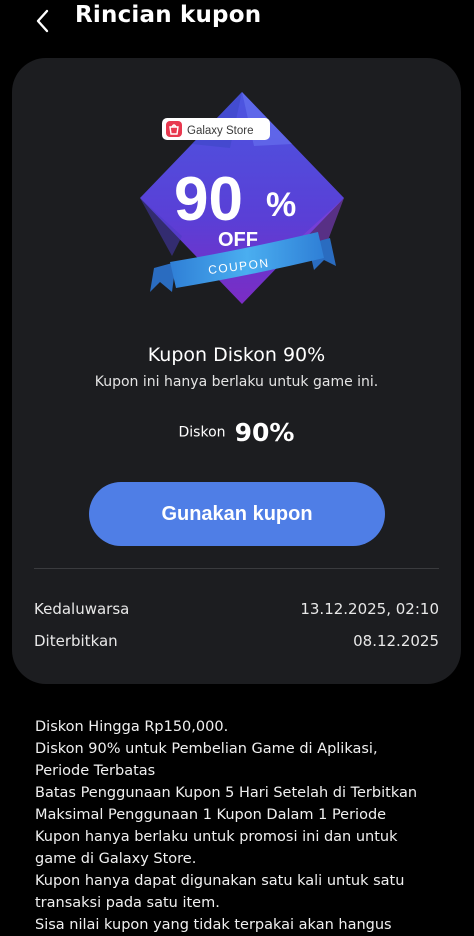 This screenshot has height=936, width=474. What do you see at coordinates (264, 432) in the screenshot?
I see `discount-value: 90%` at bounding box center [264, 432].